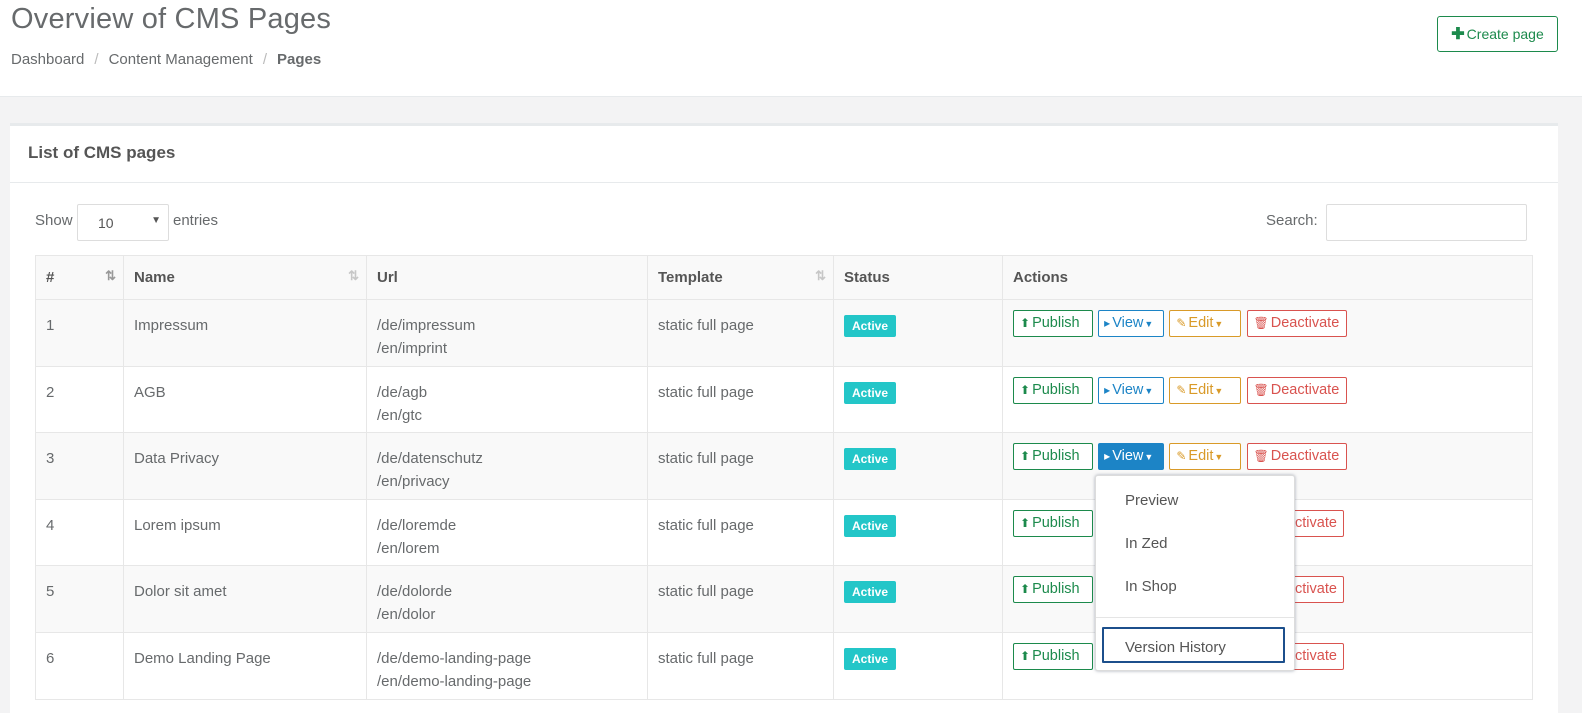 This screenshot has width=1582, height=713. I want to click on breadcrumb: Dashboard / Content Management / Pages, so click(166, 59).